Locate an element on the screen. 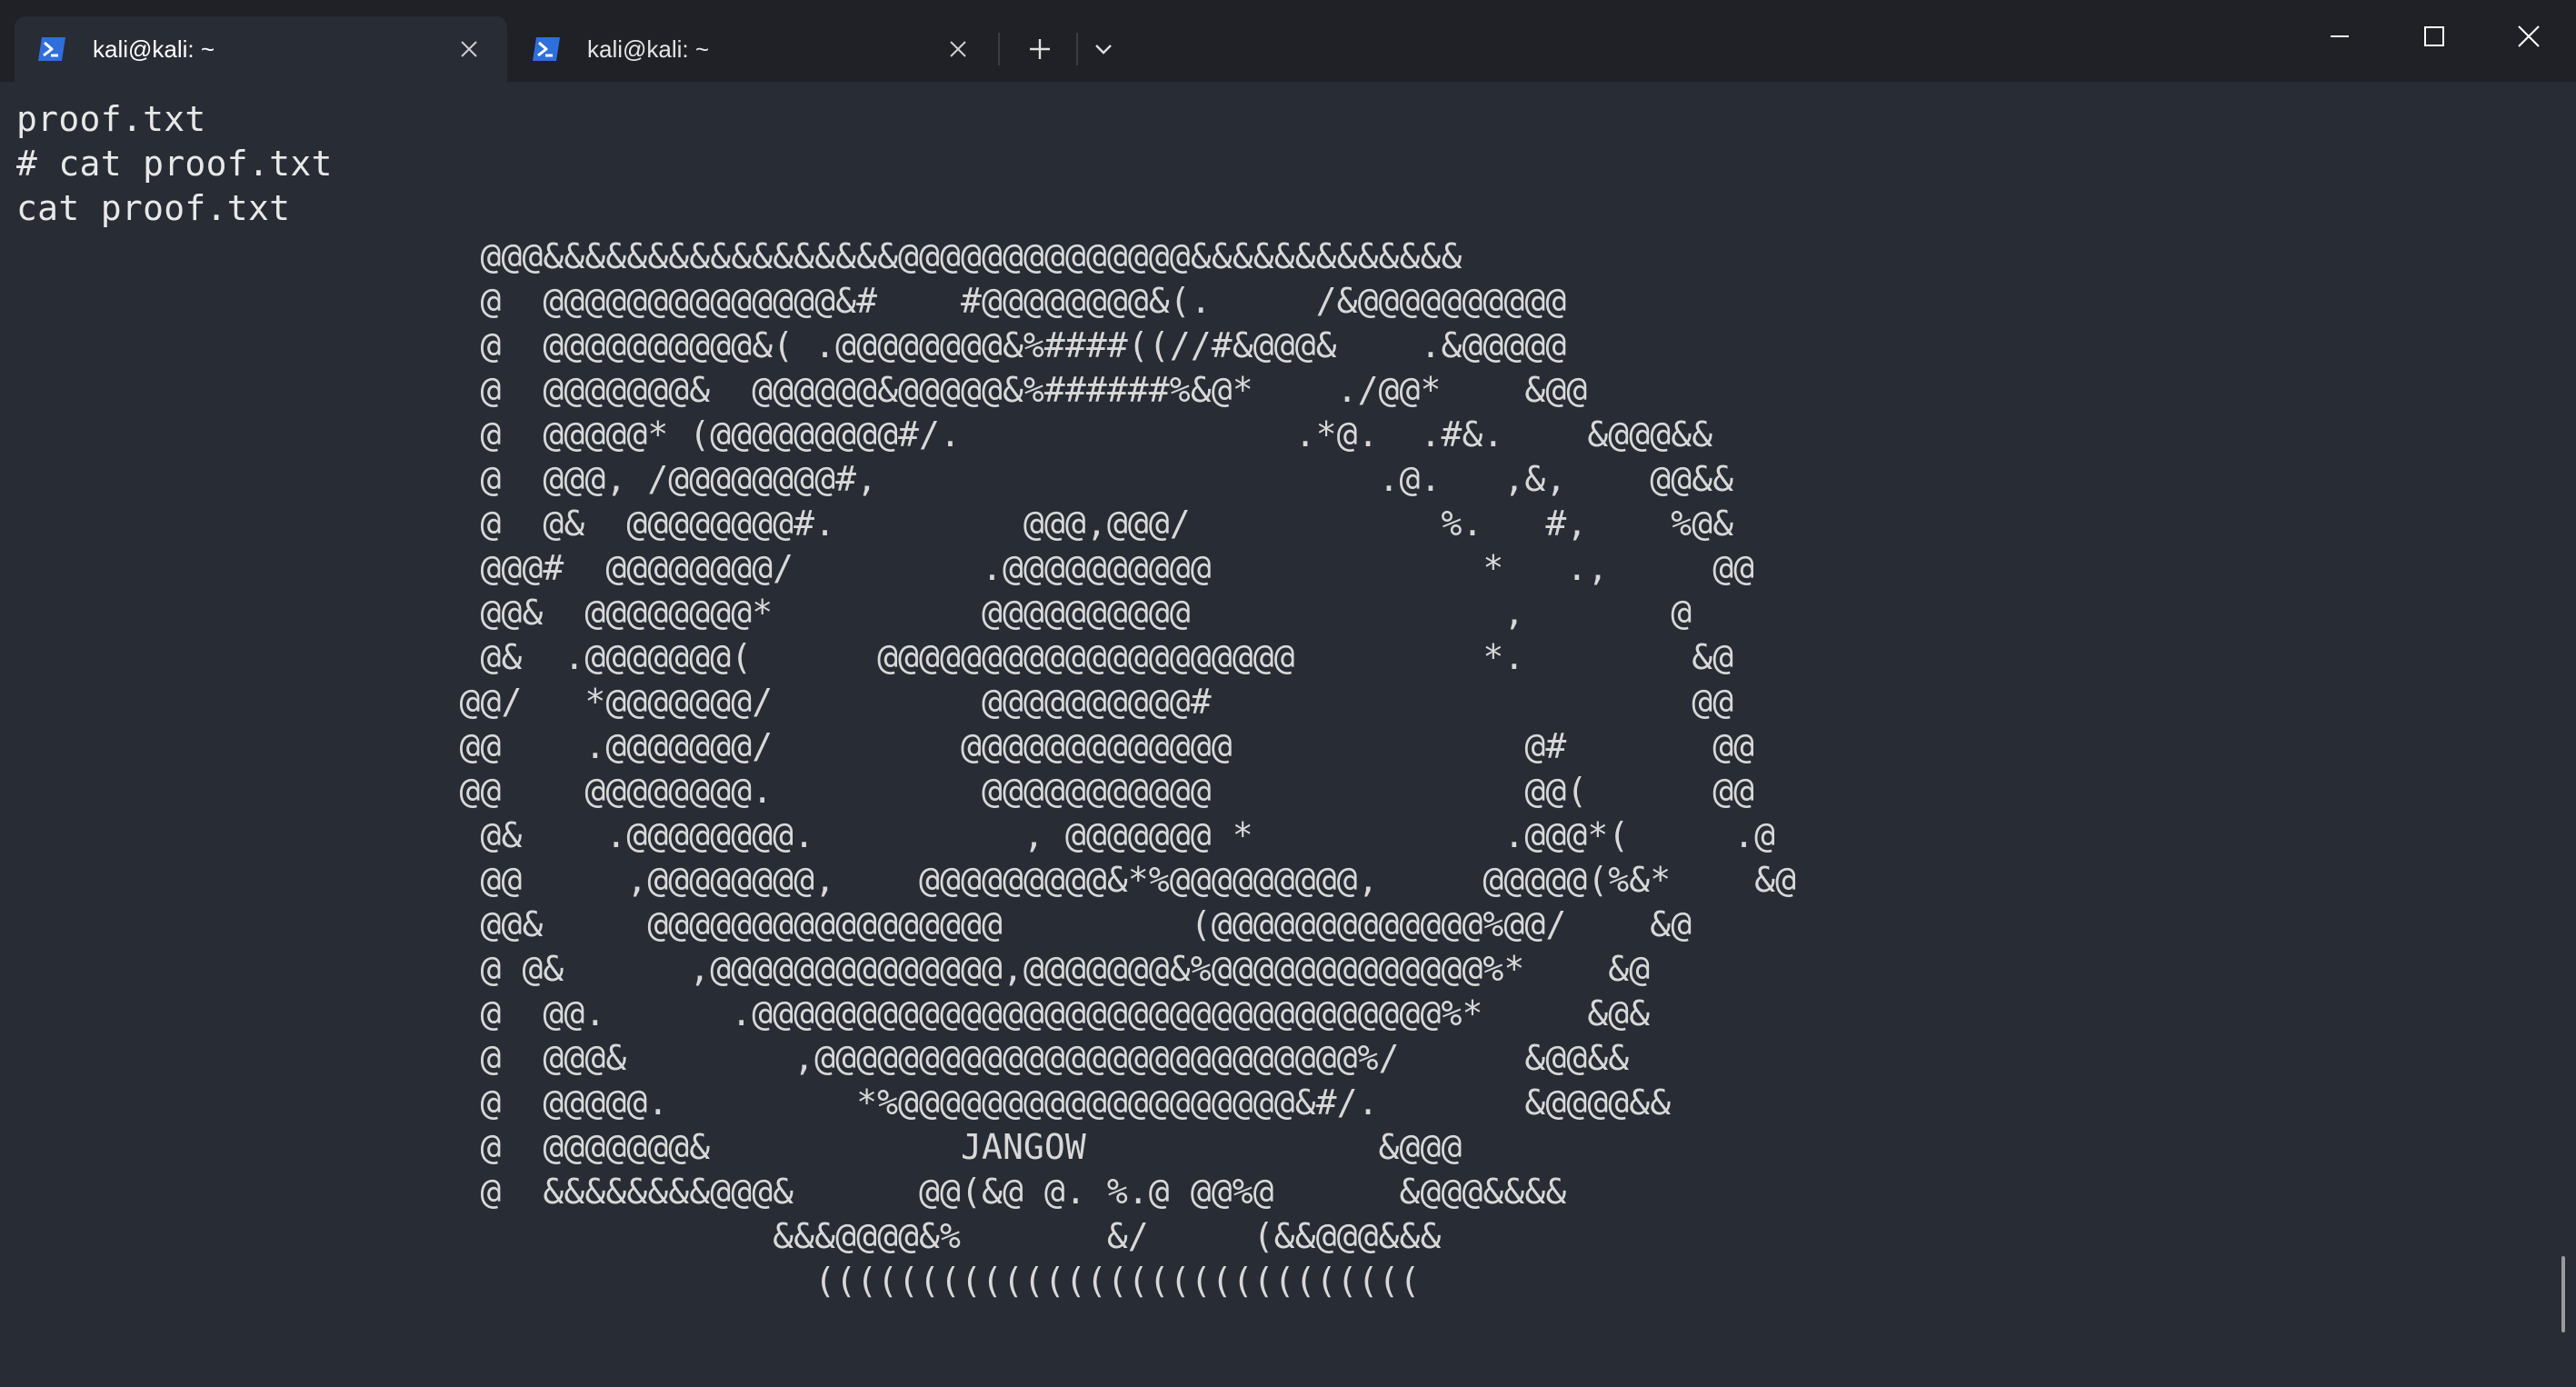  scrollbar-thumb is located at coordinates (2563, 1294).